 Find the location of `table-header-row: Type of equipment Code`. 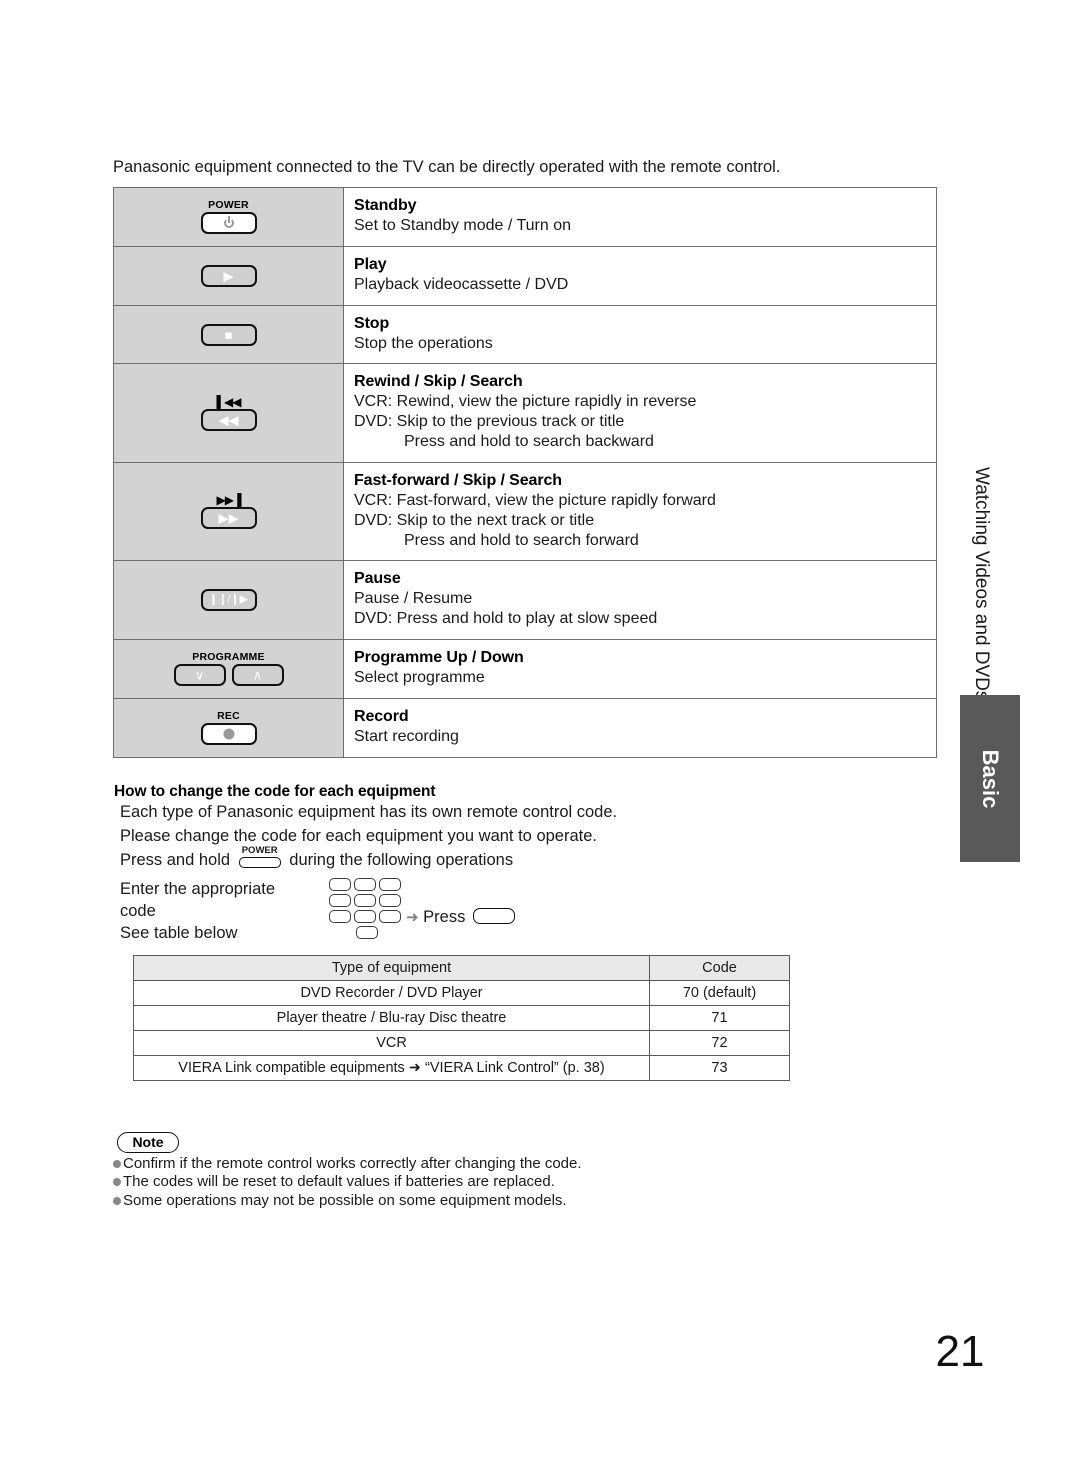

table-header-row: Type of equipment Code is located at coordinates (461, 968).